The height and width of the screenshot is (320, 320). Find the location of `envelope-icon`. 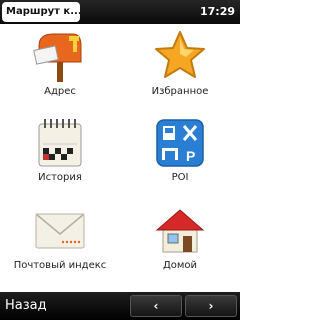

envelope-icon is located at coordinates (60, 231).